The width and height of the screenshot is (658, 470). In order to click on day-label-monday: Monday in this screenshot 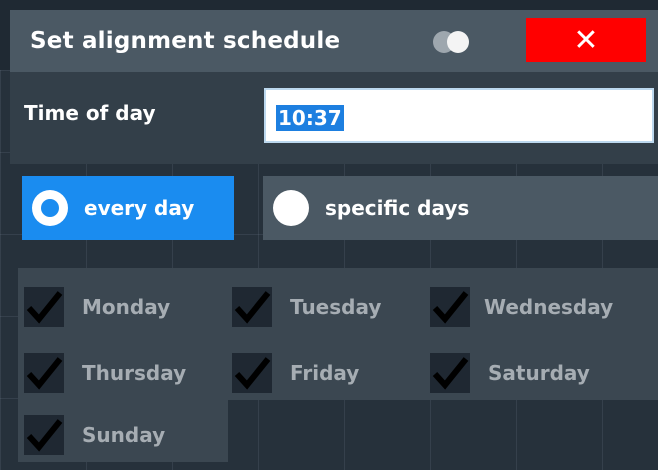, I will do `click(126, 307)`.